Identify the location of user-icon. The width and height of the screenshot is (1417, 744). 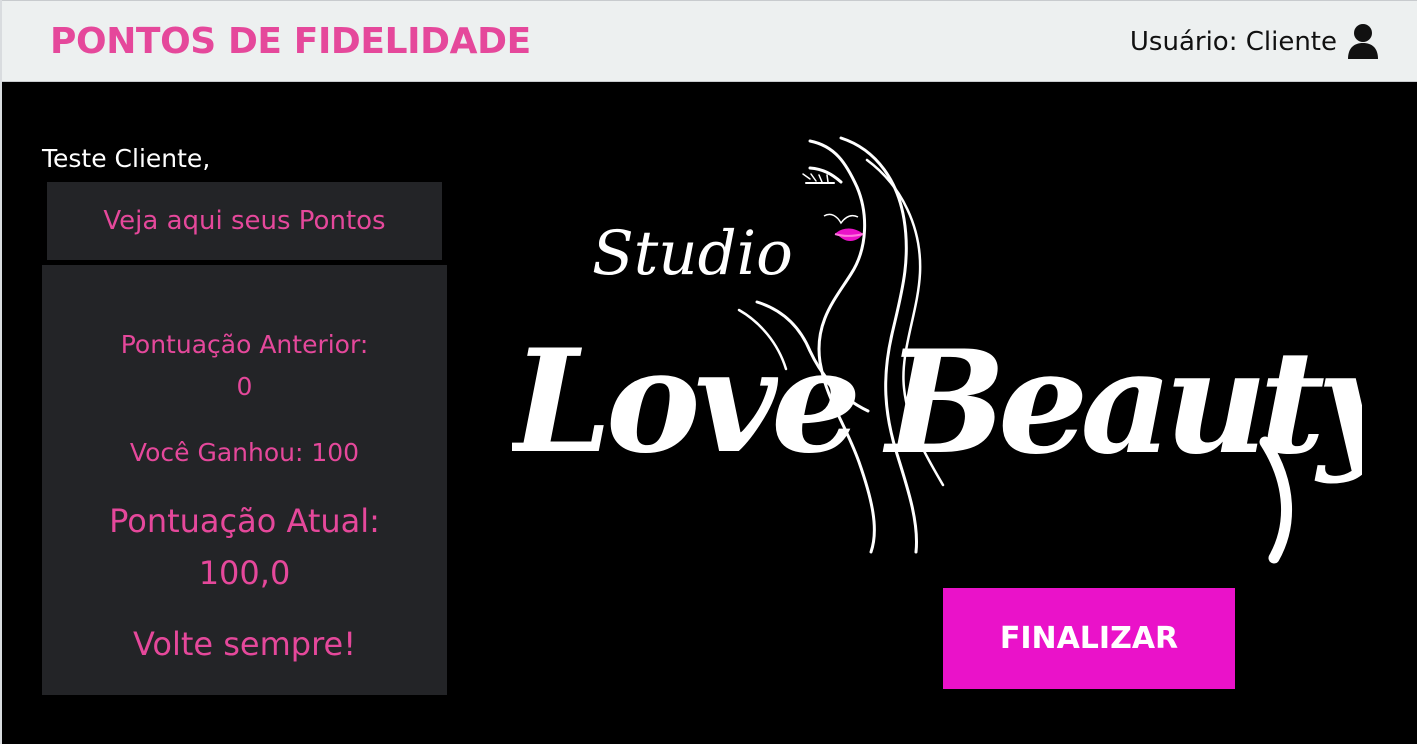
(1363, 42).